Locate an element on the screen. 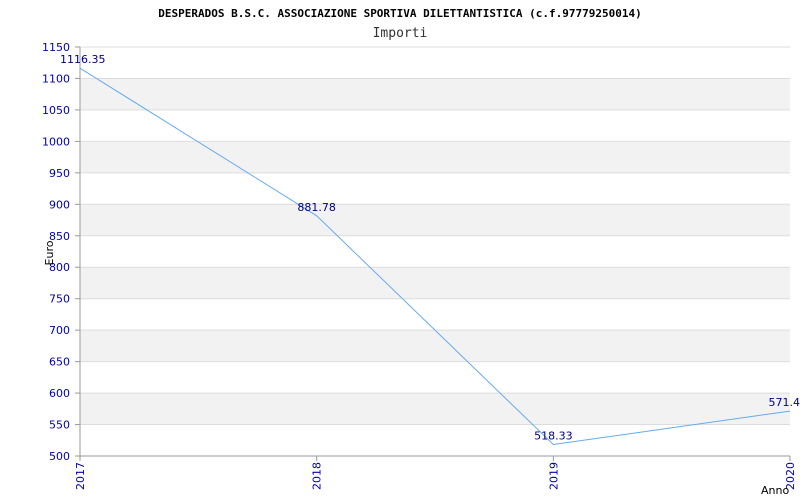 This screenshot has width=800, height=500. y-tick-label: 750 is located at coordinates (59, 299).